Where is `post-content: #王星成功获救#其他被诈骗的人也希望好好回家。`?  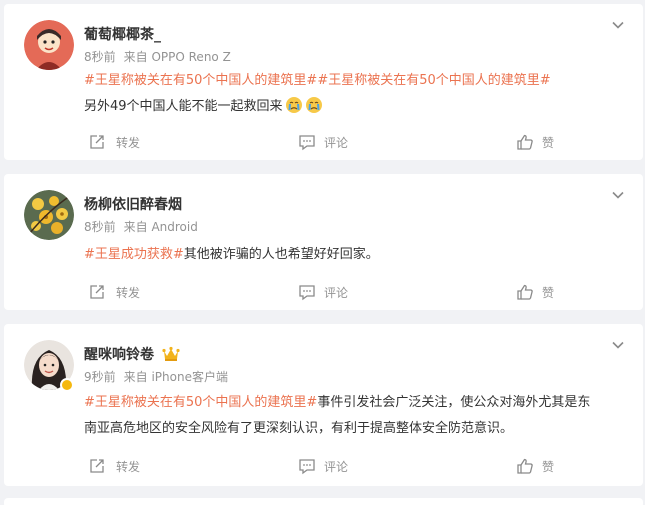
post-content: #王星成功获救#其他被诈骗的人也希望好好回家。 is located at coordinates (354, 255).